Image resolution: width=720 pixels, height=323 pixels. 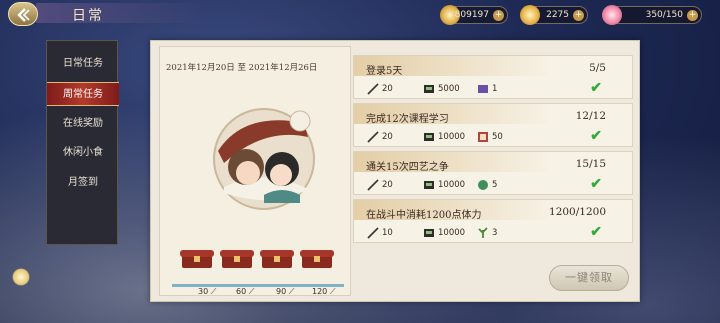 I want to click on task-category-sidebar: 日常任务 周常任务 在线奖励 休闲小食 月签到, so click(x=82, y=142).